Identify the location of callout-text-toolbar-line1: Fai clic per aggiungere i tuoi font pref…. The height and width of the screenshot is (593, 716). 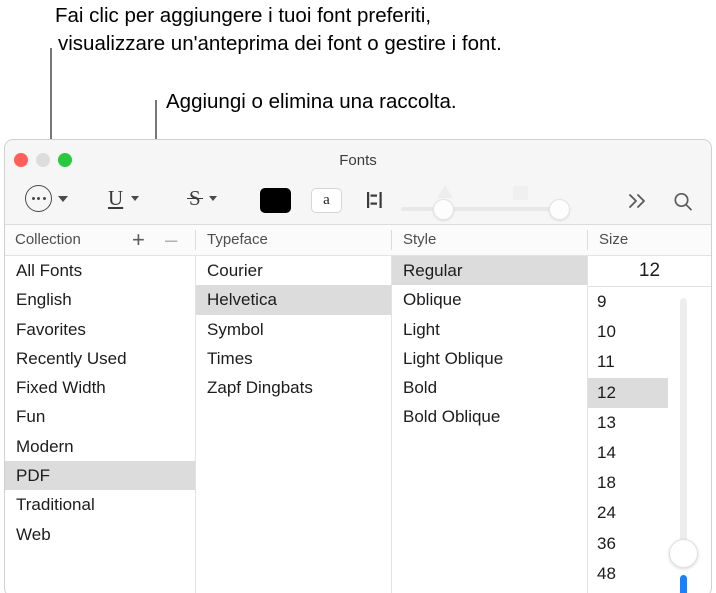
(243, 15).